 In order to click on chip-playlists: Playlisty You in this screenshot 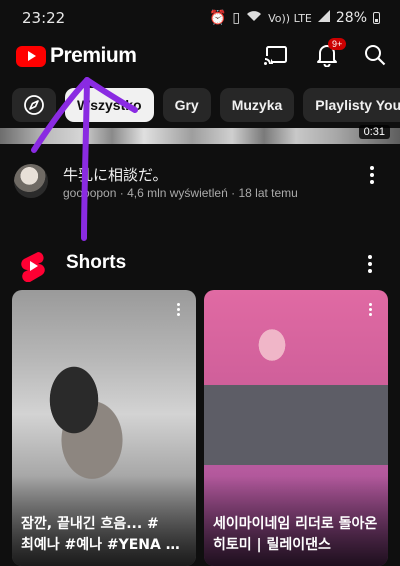, I will do `click(351, 105)`.